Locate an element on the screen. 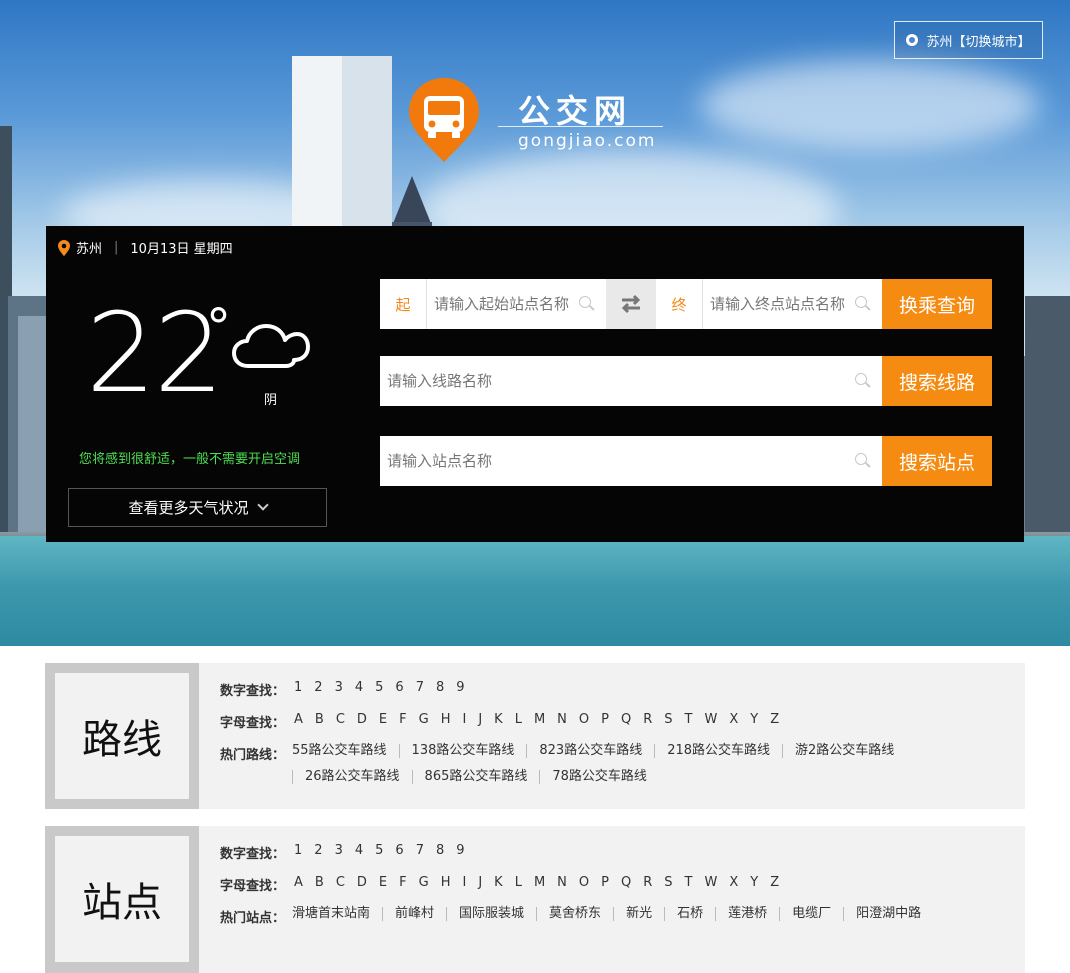  hot-route-link: 865路公交车路线 is located at coordinates (475, 777).